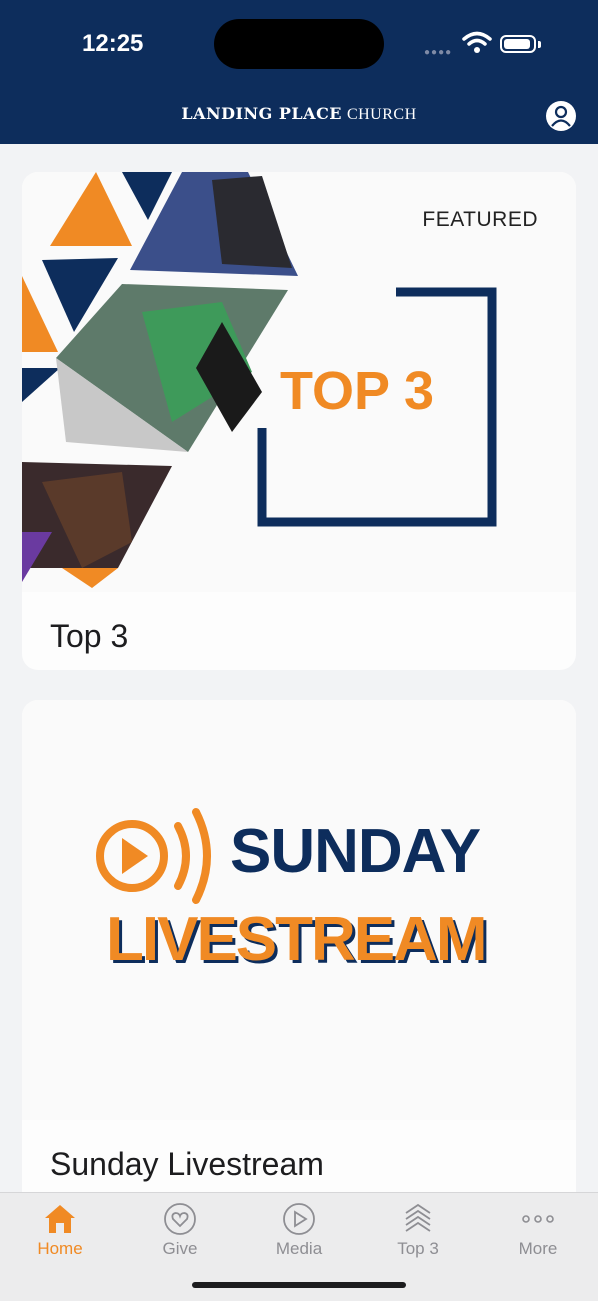 The image size is (598, 1301). I want to click on battery-cap, so click(539, 44).